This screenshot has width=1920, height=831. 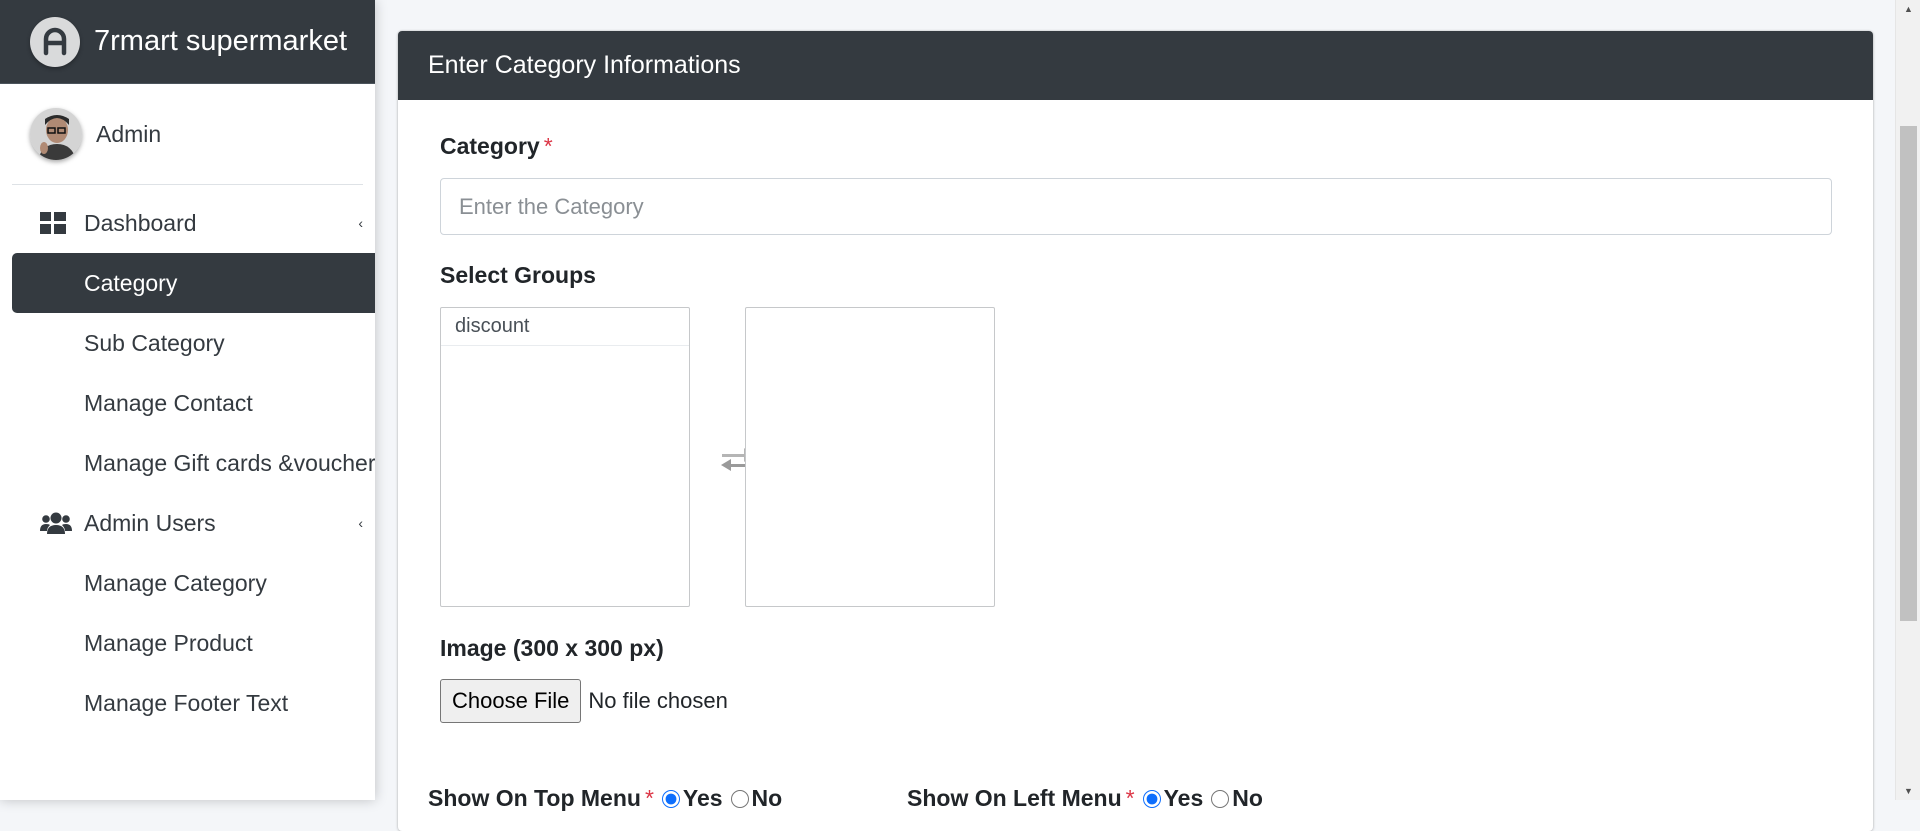 I want to click on sidebar-item-admin-users: Admin Users ‹, so click(x=187, y=523).